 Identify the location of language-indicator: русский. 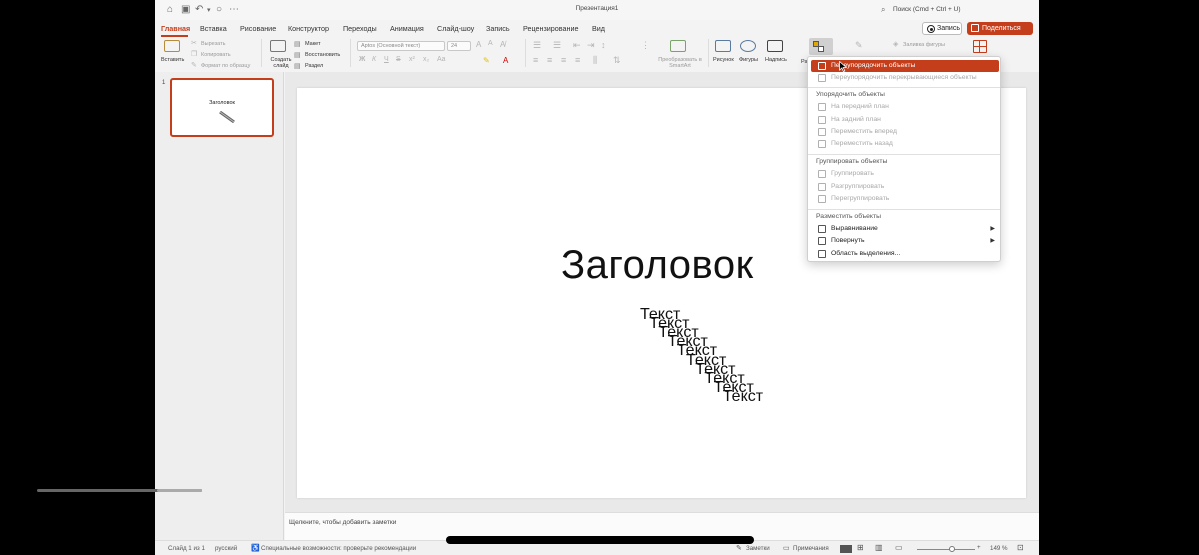
(226, 548).